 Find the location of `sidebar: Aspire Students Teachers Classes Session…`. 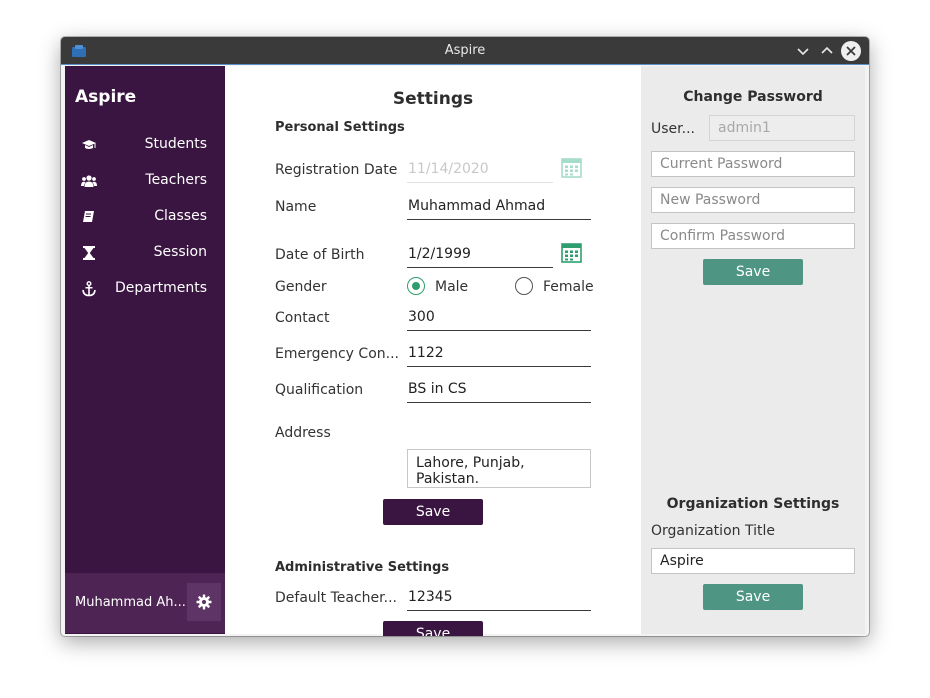

sidebar: Aspire Students Teachers Classes Session… is located at coordinates (145, 350).